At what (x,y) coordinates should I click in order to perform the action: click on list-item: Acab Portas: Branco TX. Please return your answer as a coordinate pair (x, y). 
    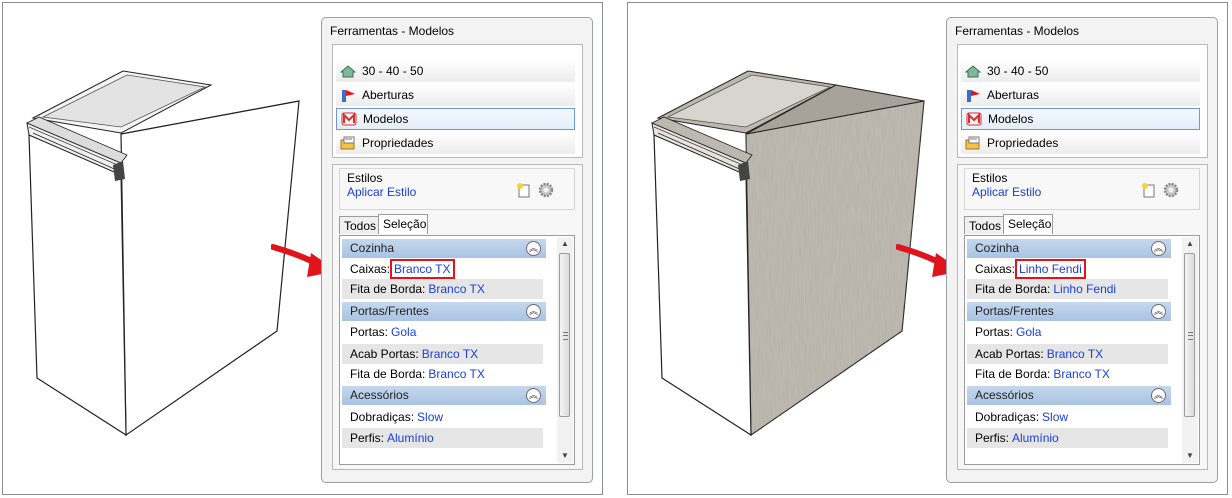
    Looking at the image, I should click on (442, 354).